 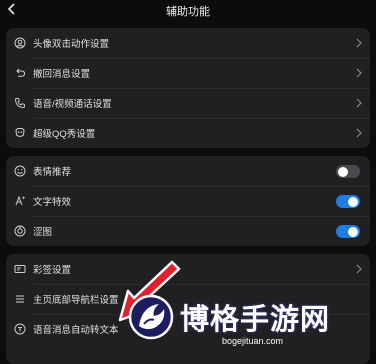 What do you see at coordinates (188, 43) in the screenshot?
I see `row-avatar-double-tap: 头像双击动作设置` at bounding box center [188, 43].